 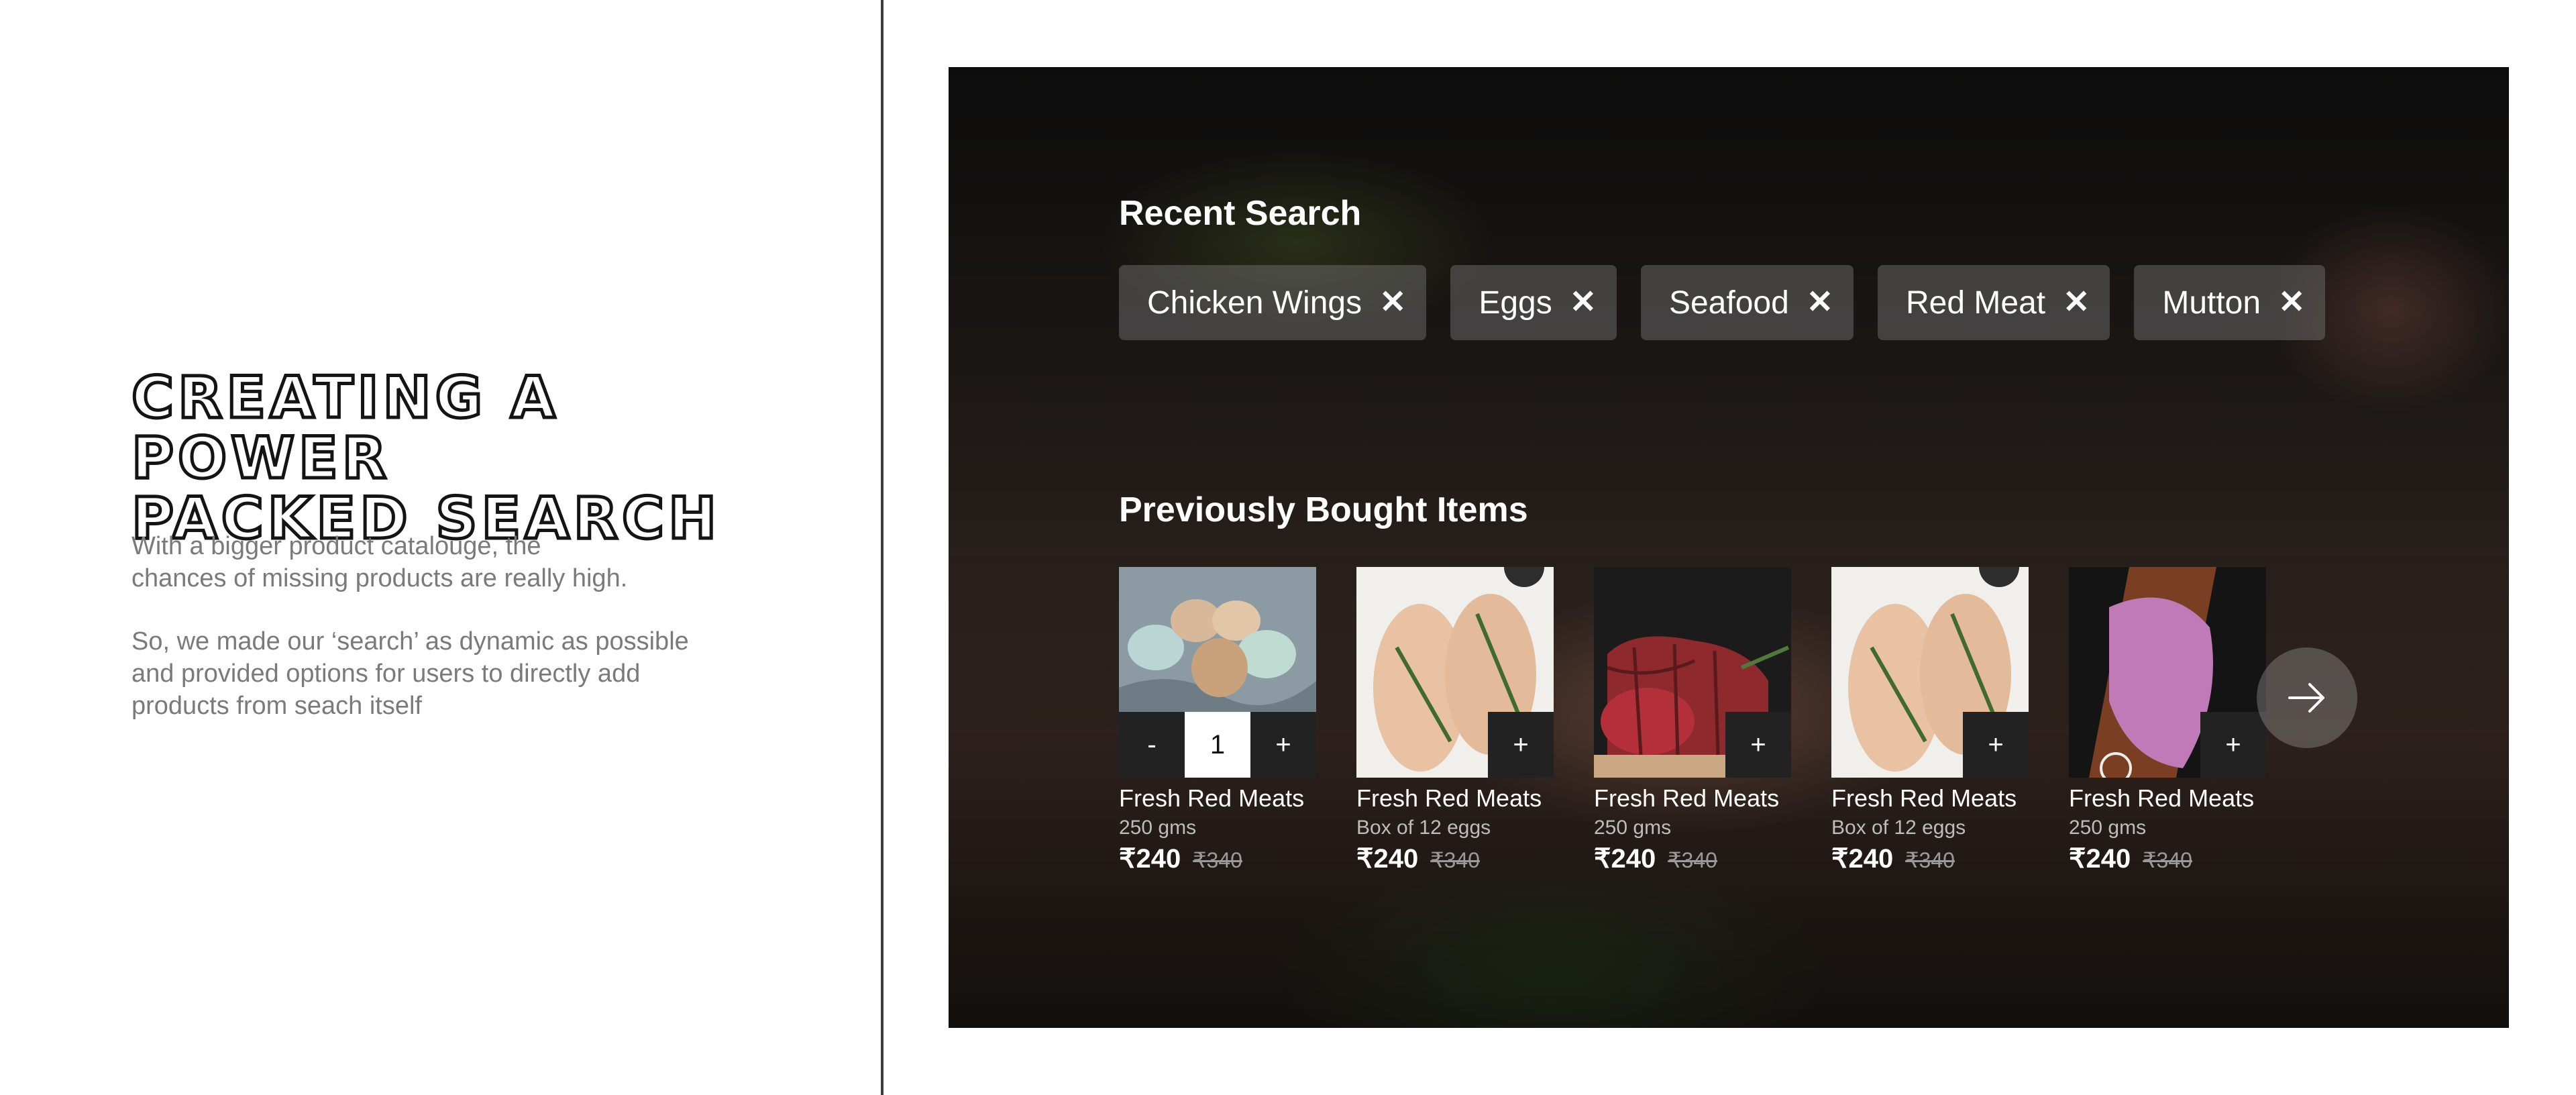 I want to click on chip-label: Chicken Wings, so click(x=1254, y=302).